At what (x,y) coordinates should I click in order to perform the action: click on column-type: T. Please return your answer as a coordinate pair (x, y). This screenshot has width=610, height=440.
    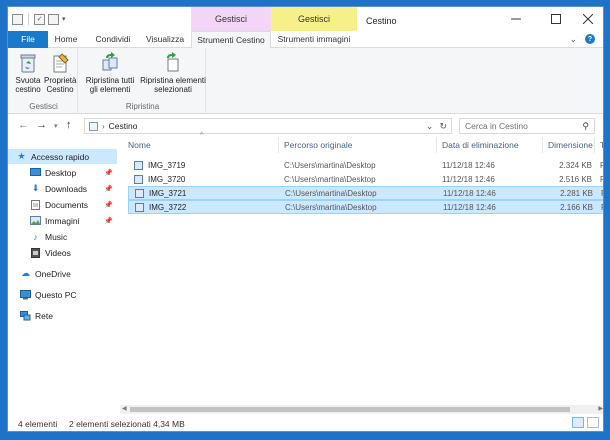
    Looking at the image, I should click on (601, 145).